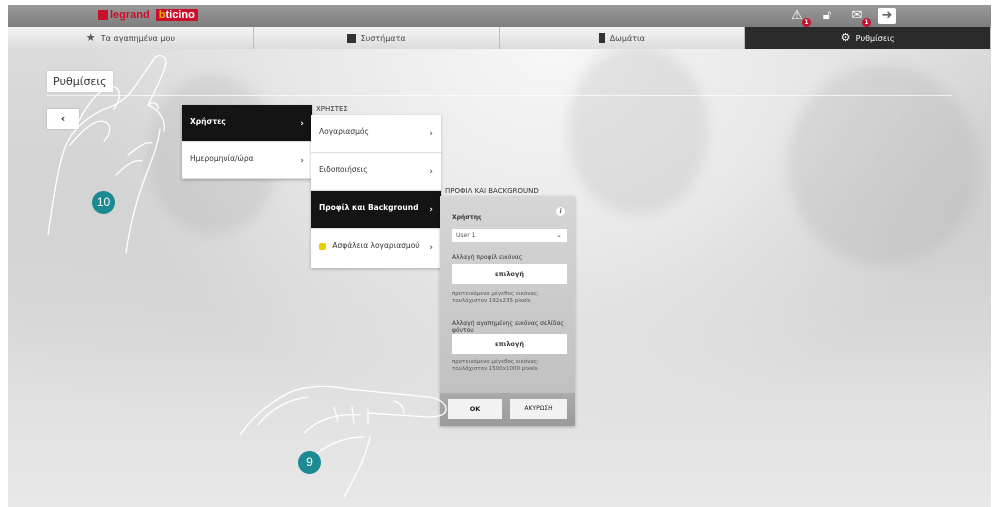 Image resolution: width=999 pixels, height=507 pixels. I want to click on settings-menu: Χρήστες › Ημερομηνία/ώρα ›, so click(247, 142).